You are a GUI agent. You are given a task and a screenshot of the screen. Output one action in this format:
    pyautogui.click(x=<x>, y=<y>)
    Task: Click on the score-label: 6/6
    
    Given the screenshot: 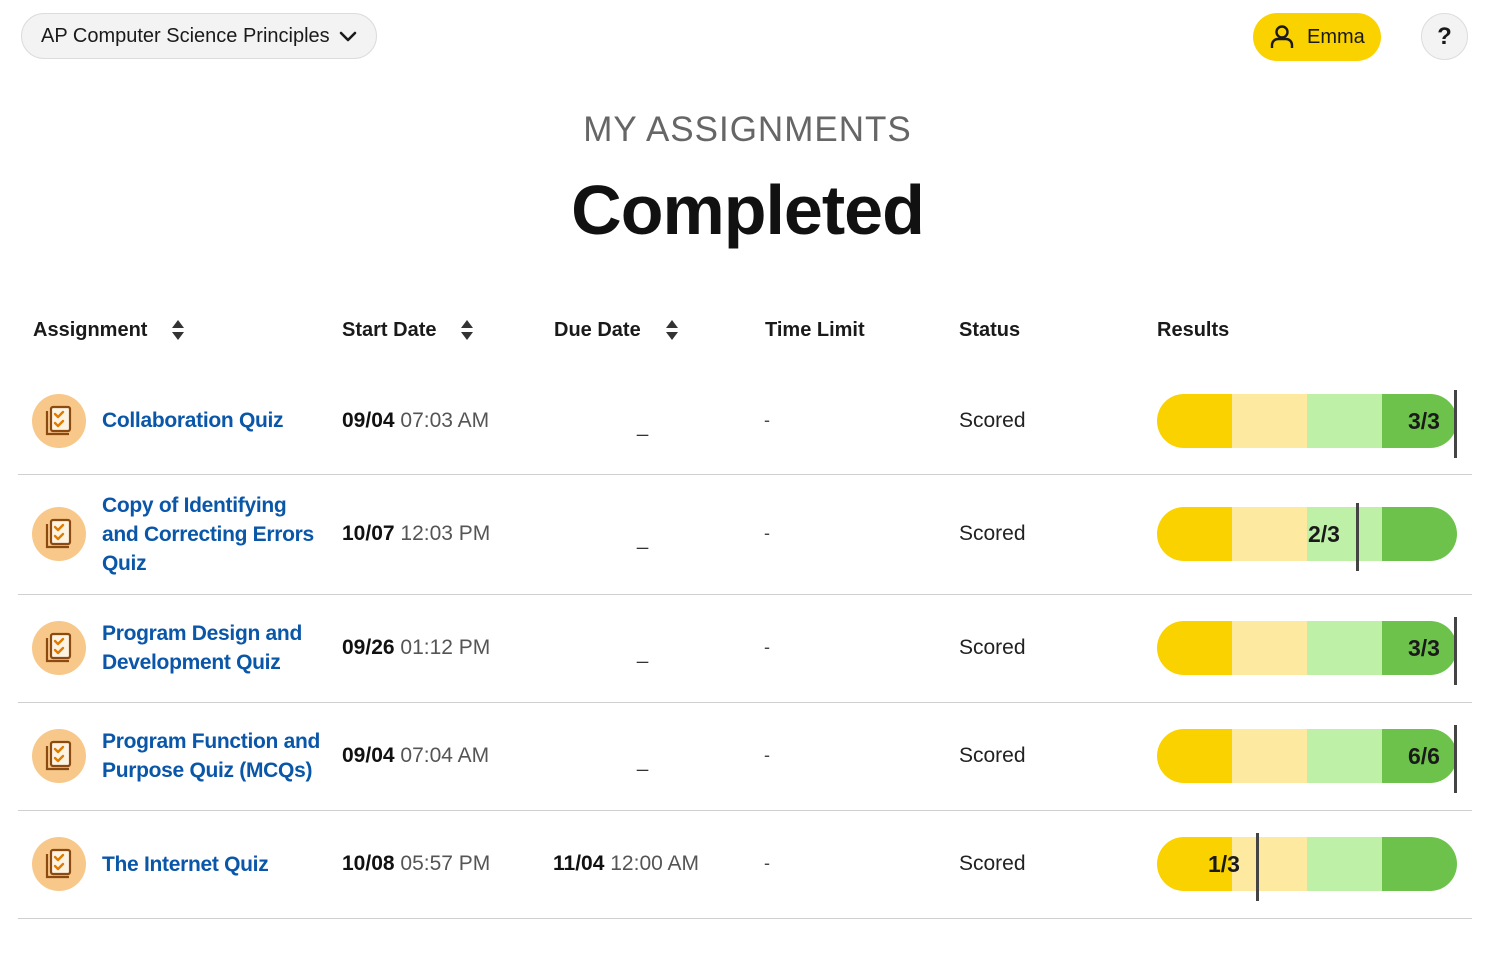 What is the action you would take?
    pyautogui.click(x=1424, y=756)
    